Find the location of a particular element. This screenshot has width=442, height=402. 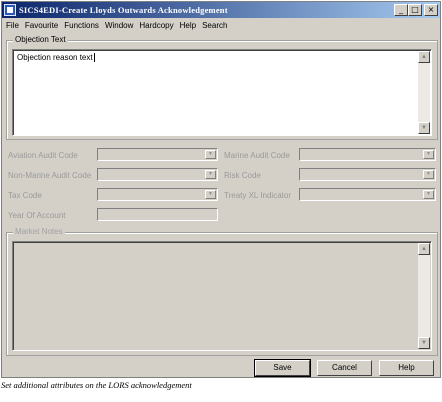

menu-window: Window is located at coordinates (119, 25).